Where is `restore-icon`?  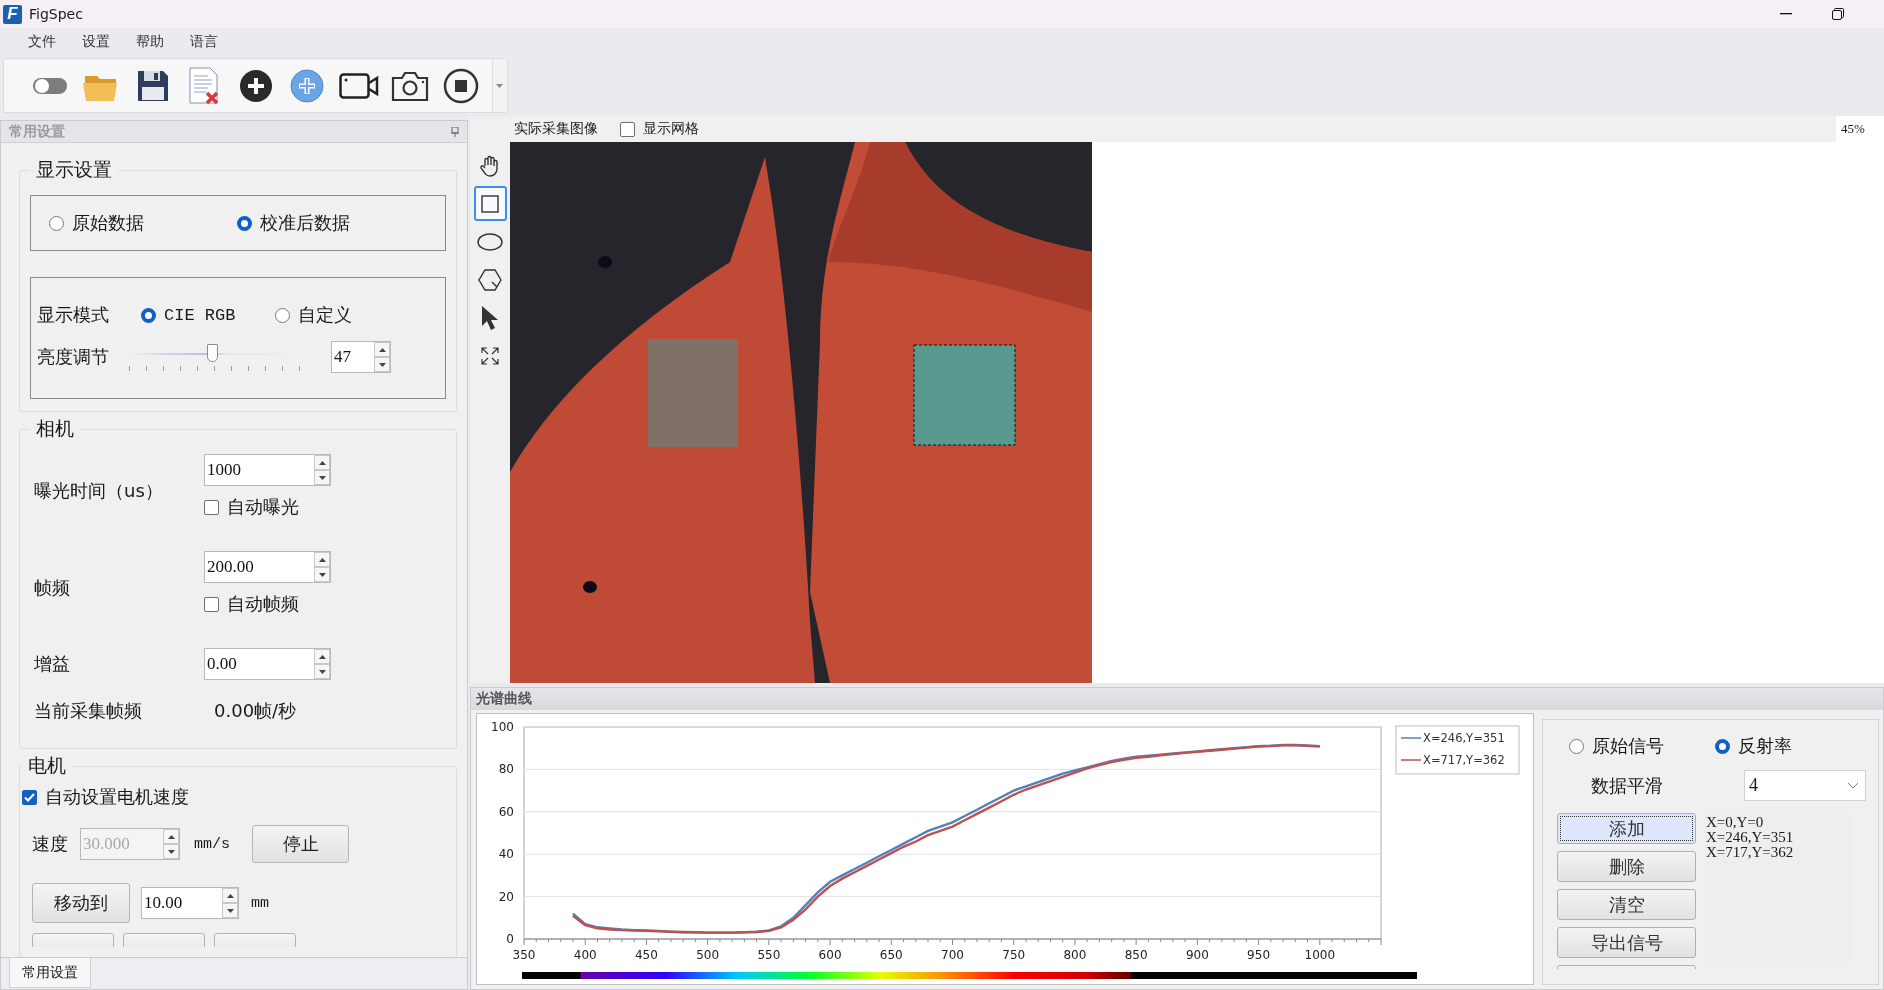
restore-icon is located at coordinates (1838, 14).